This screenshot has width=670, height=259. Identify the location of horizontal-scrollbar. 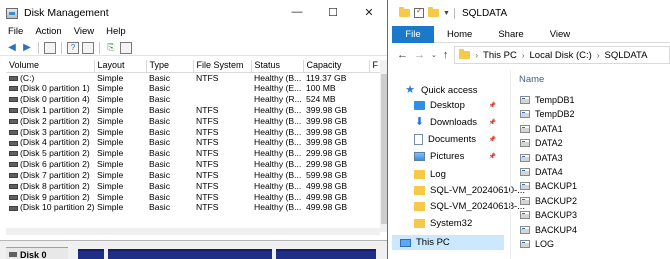
(193, 231).